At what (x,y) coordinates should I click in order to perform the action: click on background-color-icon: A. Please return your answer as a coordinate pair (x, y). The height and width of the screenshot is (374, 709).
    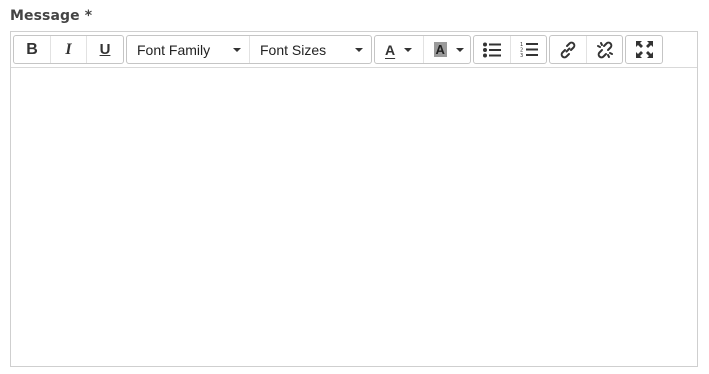
    Looking at the image, I should click on (440, 49).